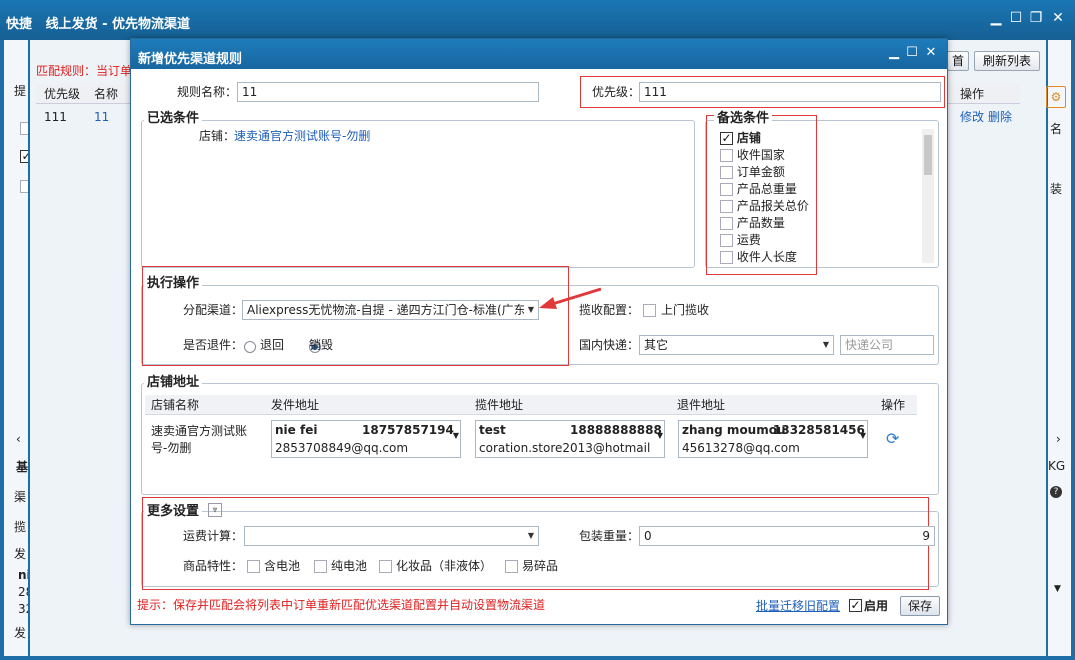 The width and height of the screenshot is (1075, 660). I want to click on settings-icon: ⚙, so click(1056, 97).